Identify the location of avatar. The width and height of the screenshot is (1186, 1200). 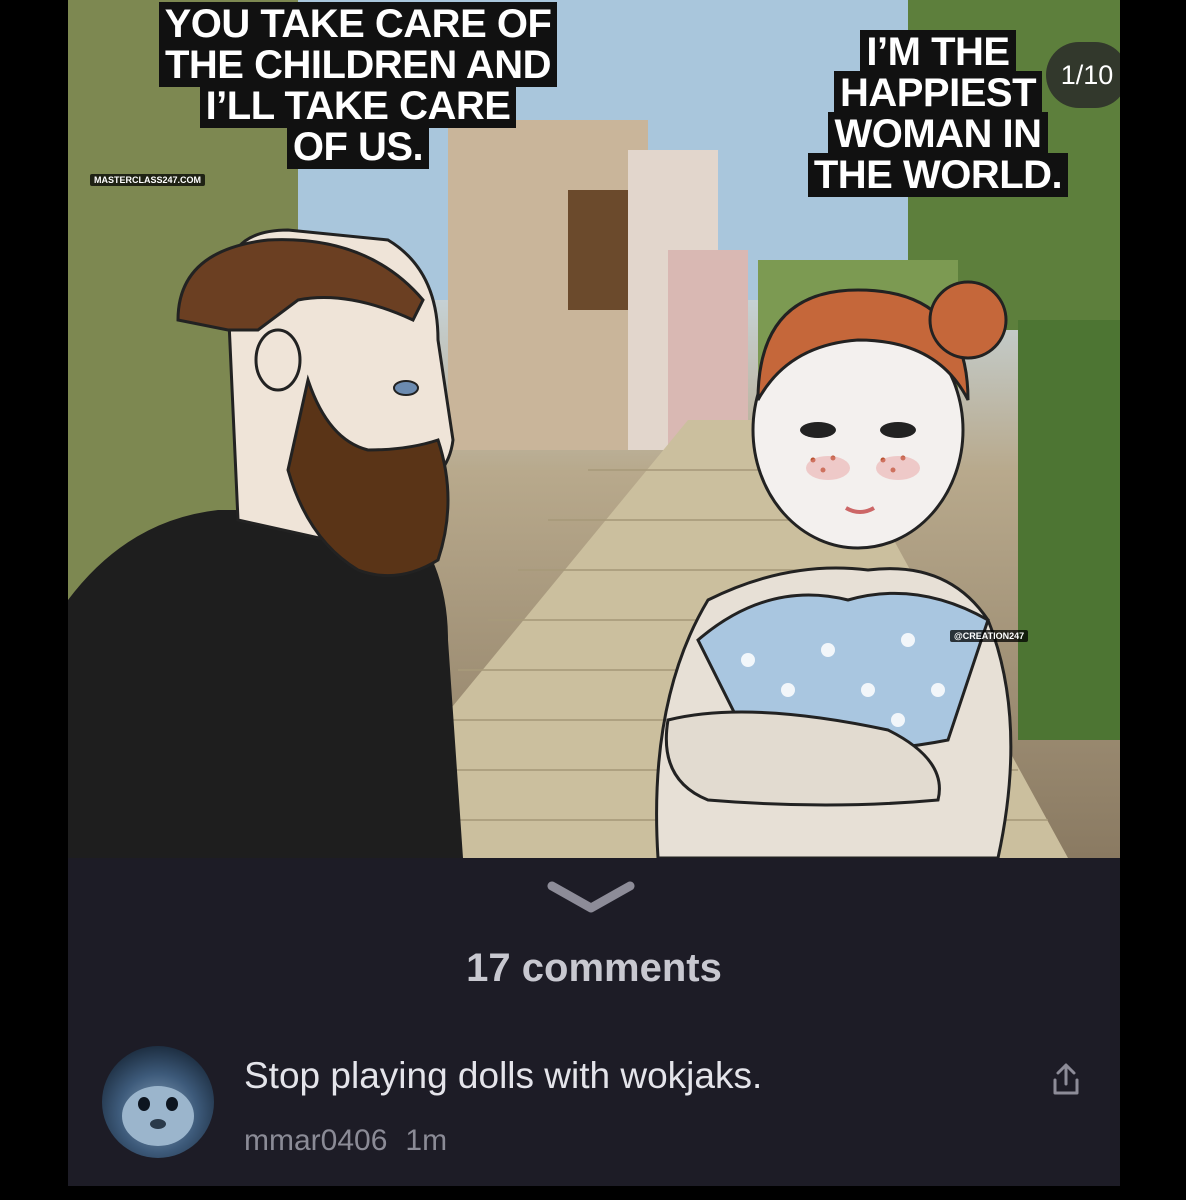
(158, 1102).